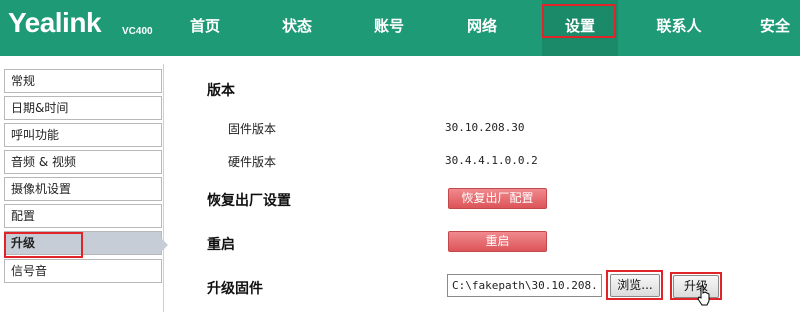 The height and width of the screenshot is (312, 800). I want to click on sidebar-item-config: 配置, so click(83, 216).